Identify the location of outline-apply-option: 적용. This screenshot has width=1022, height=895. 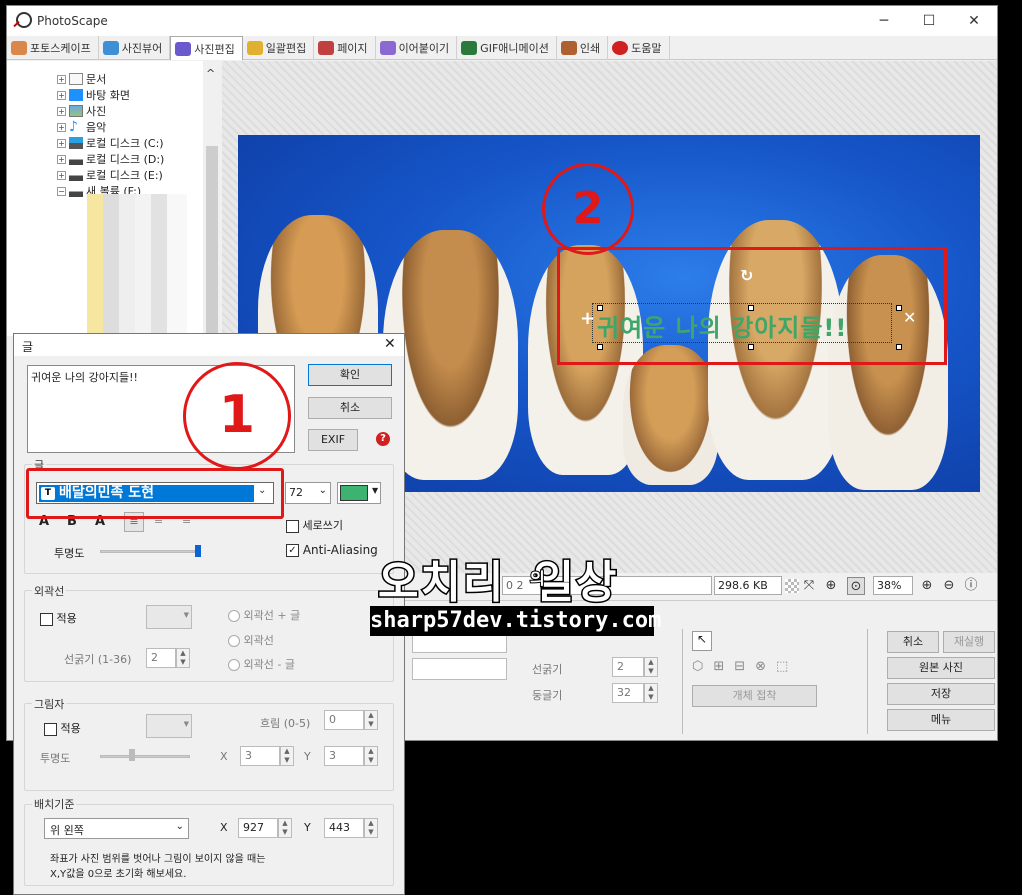
(58, 618).